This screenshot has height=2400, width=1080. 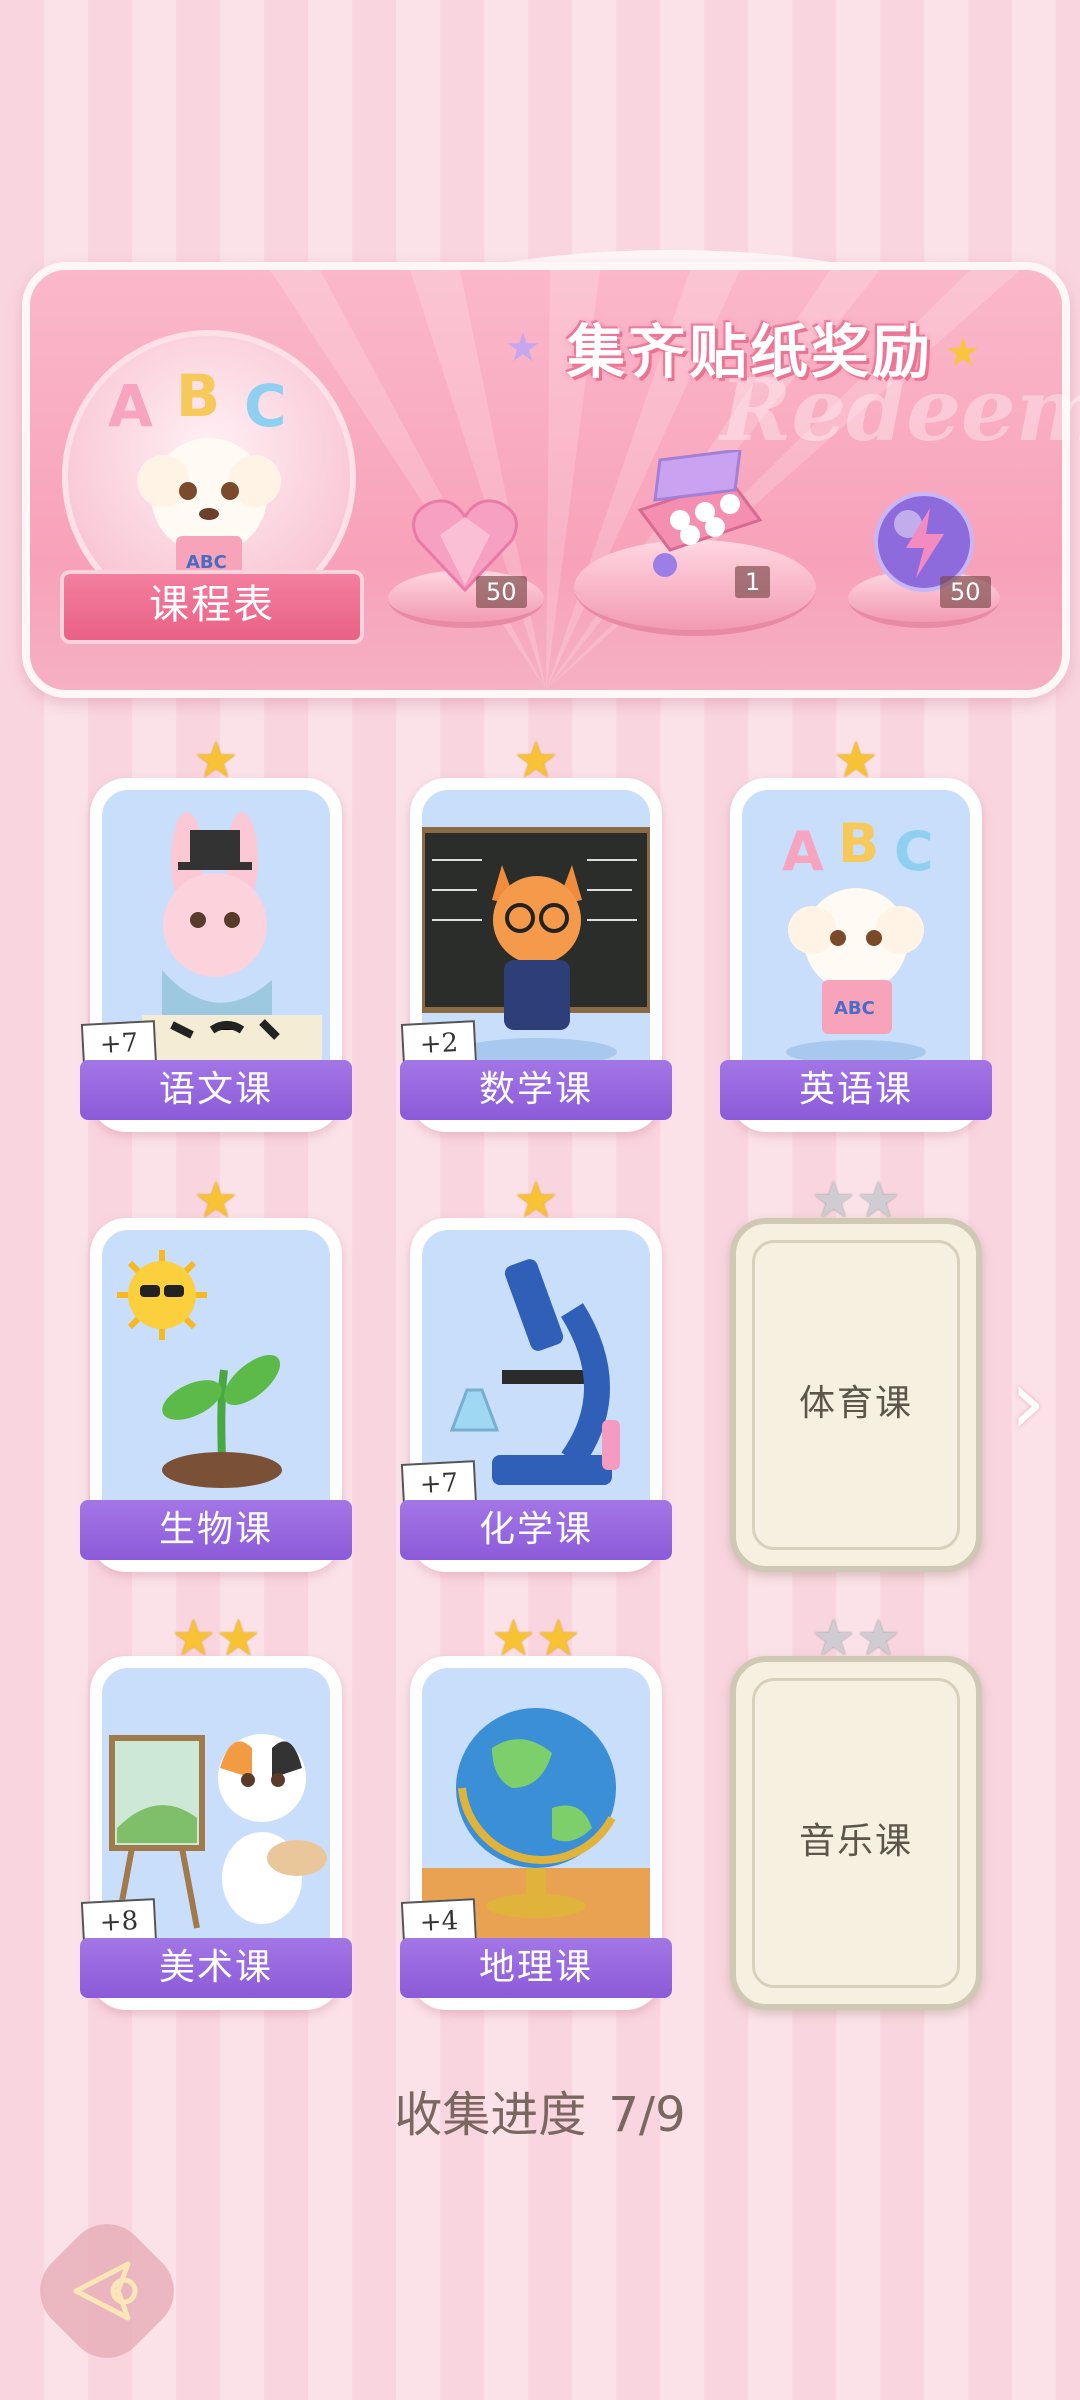 I want to click on gift-box-icon, so click(x=700, y=513).